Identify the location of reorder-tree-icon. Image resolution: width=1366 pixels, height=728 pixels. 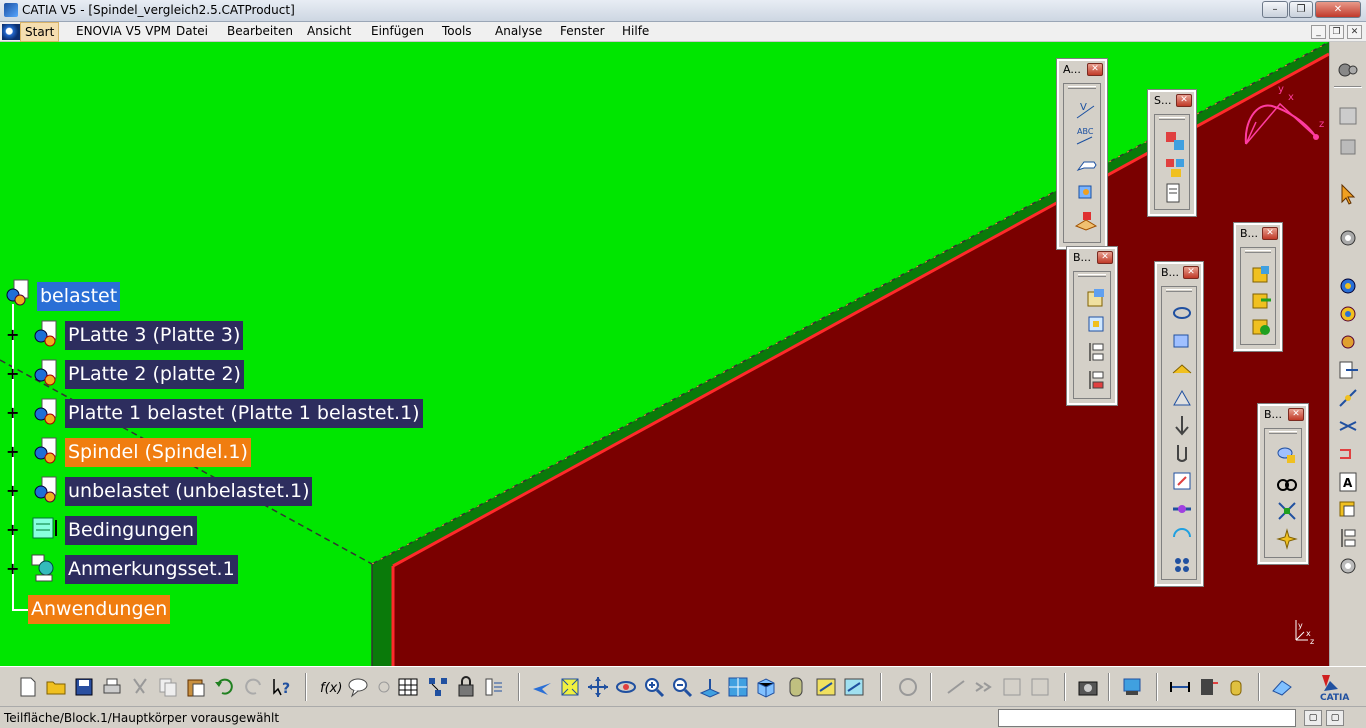
(1096, 380).